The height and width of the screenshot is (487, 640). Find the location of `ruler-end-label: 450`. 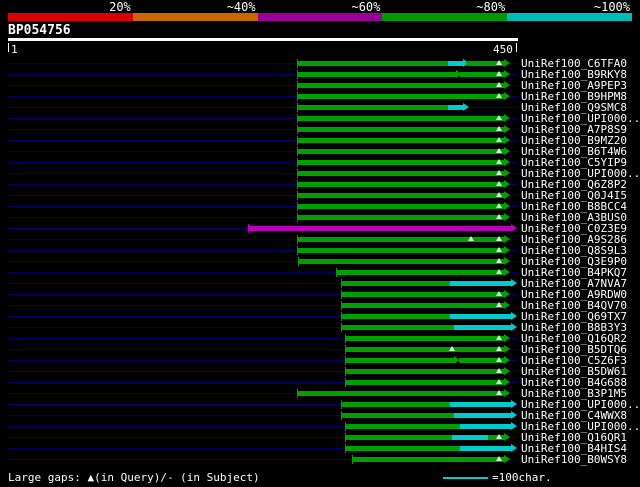

ruler-end-label: 450 is located at coordinates (503, 49).